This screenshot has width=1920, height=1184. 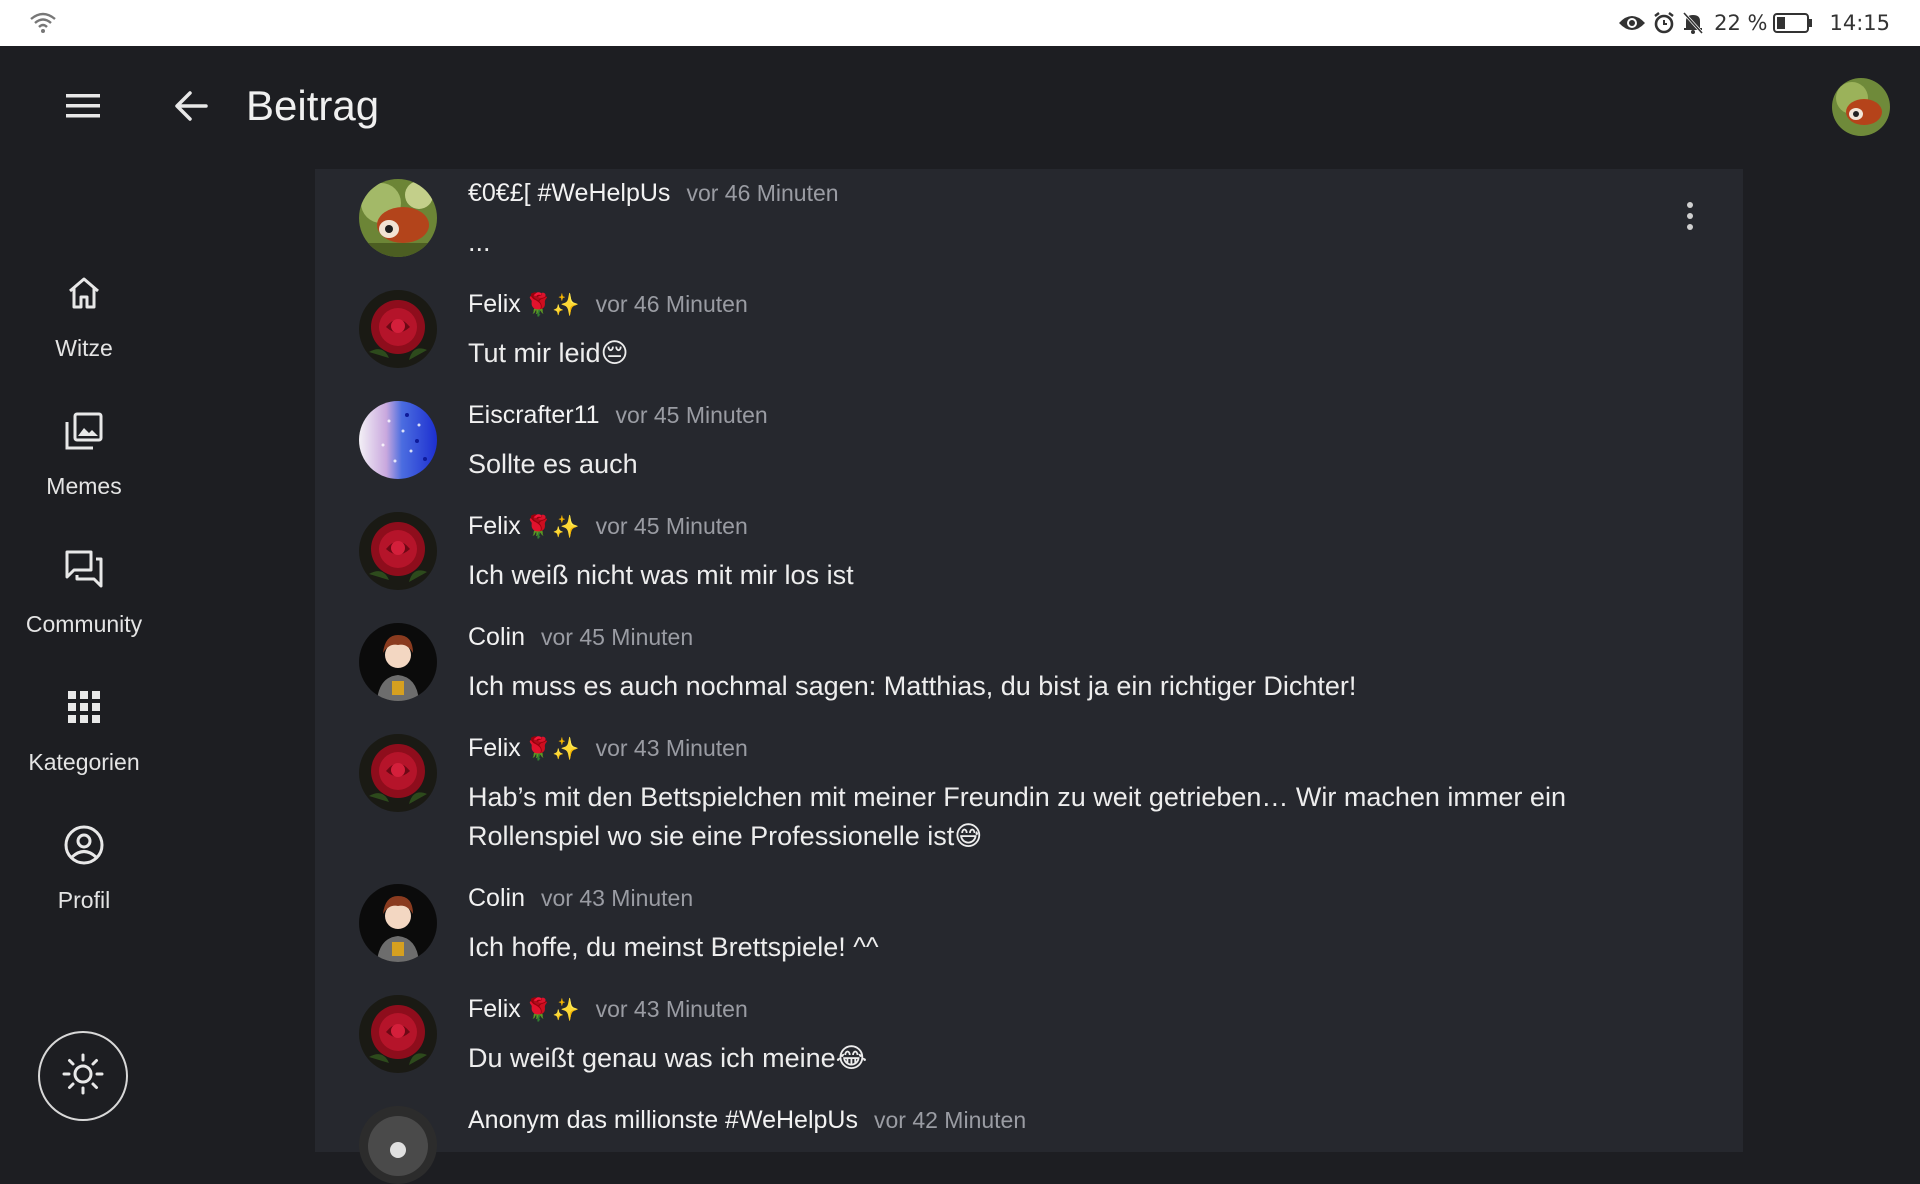 I want to click on nav-item-label: Community, so click(x=84, y=624).